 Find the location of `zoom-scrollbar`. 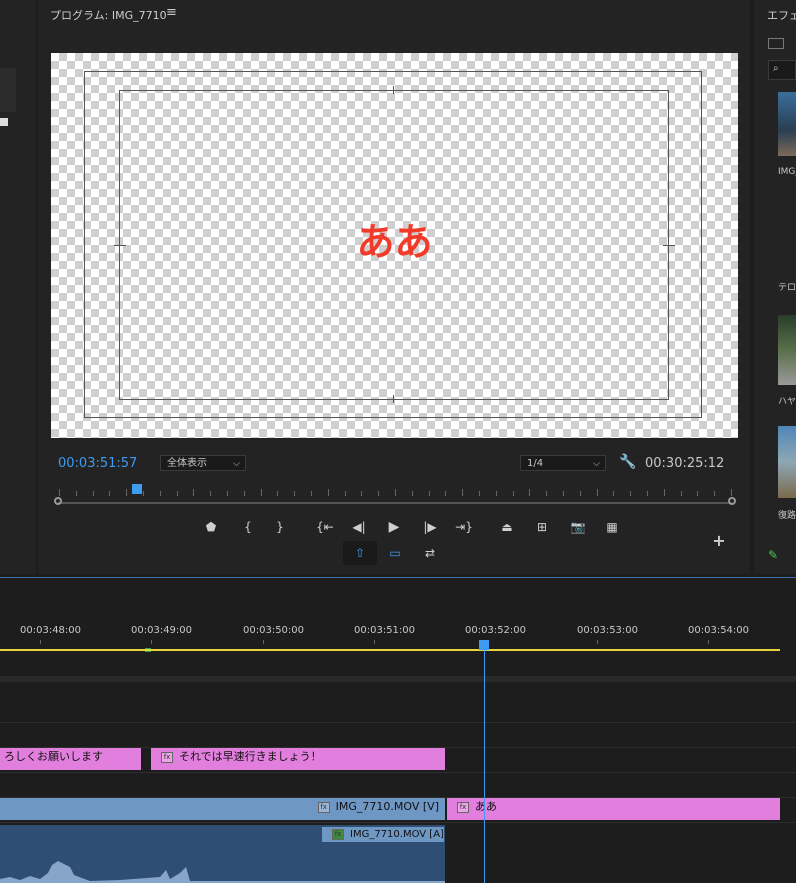

zoom-scrollbar is located at coordinates (395, 503).